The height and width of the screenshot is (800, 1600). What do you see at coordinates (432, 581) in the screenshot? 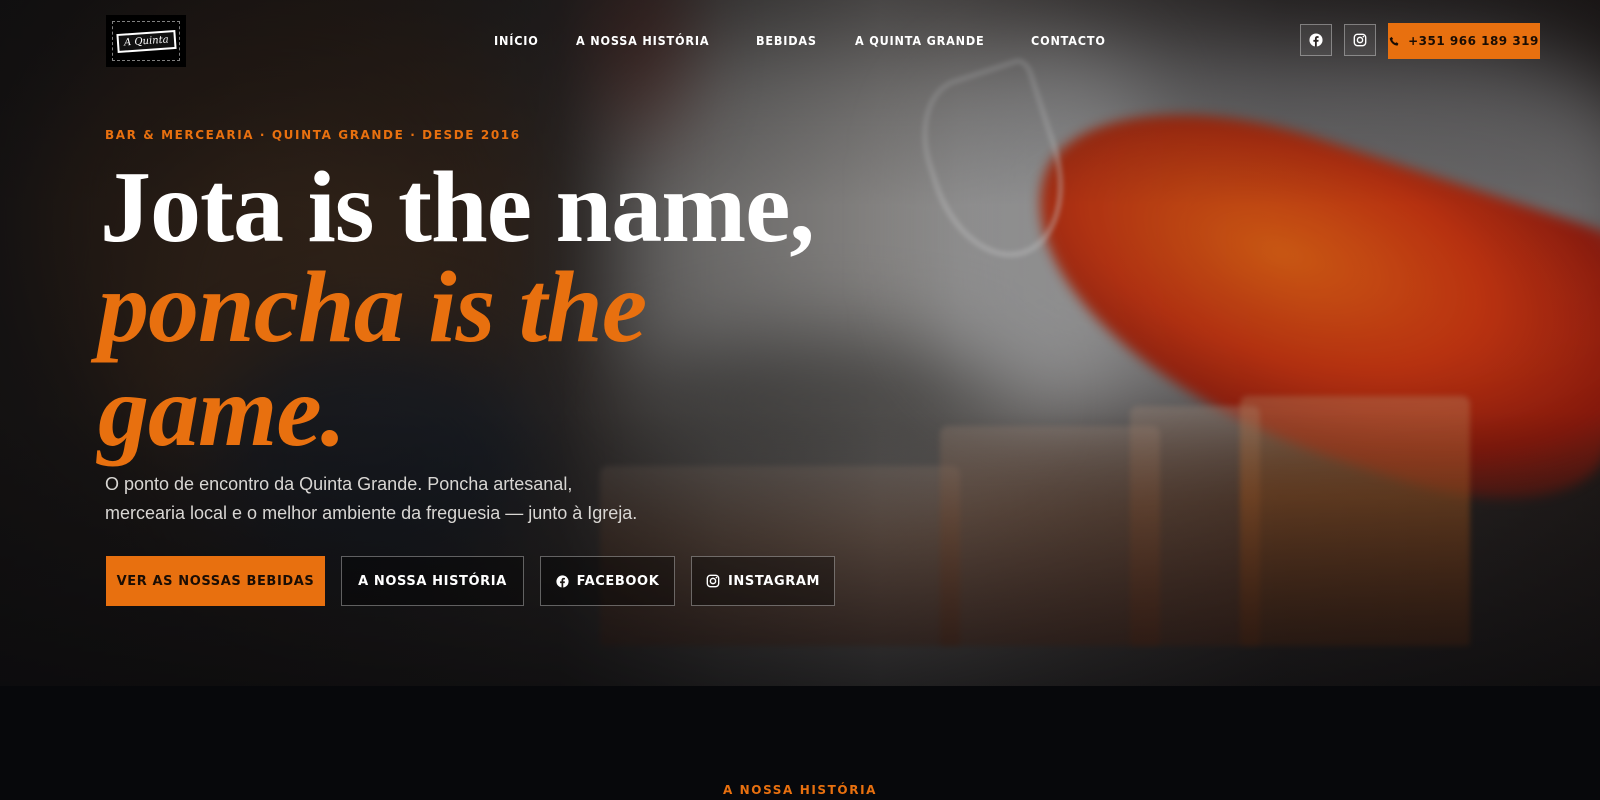
I see `our-story-button: A NOSSA HISTÓRIA` at bounding box center [432, 581].